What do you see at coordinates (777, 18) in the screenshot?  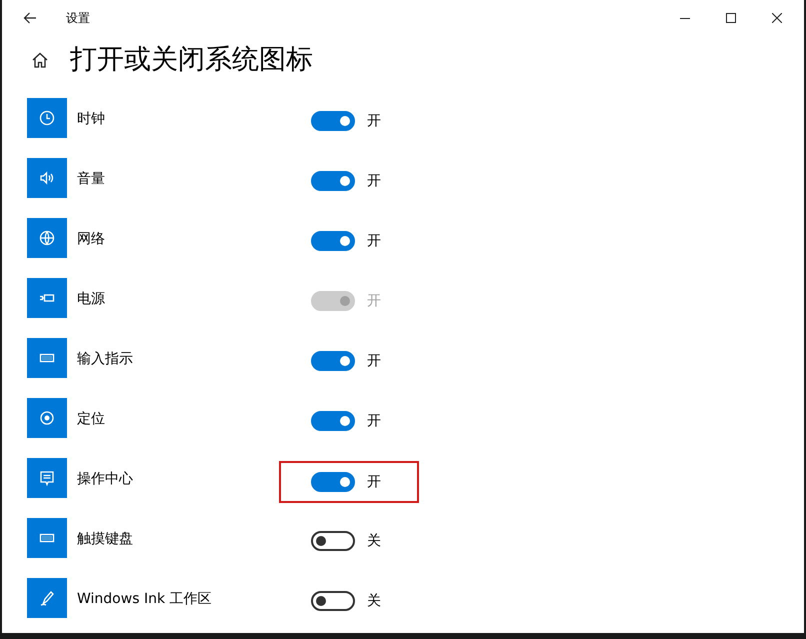 I see `close-icon` at bounding box center [777, 18].